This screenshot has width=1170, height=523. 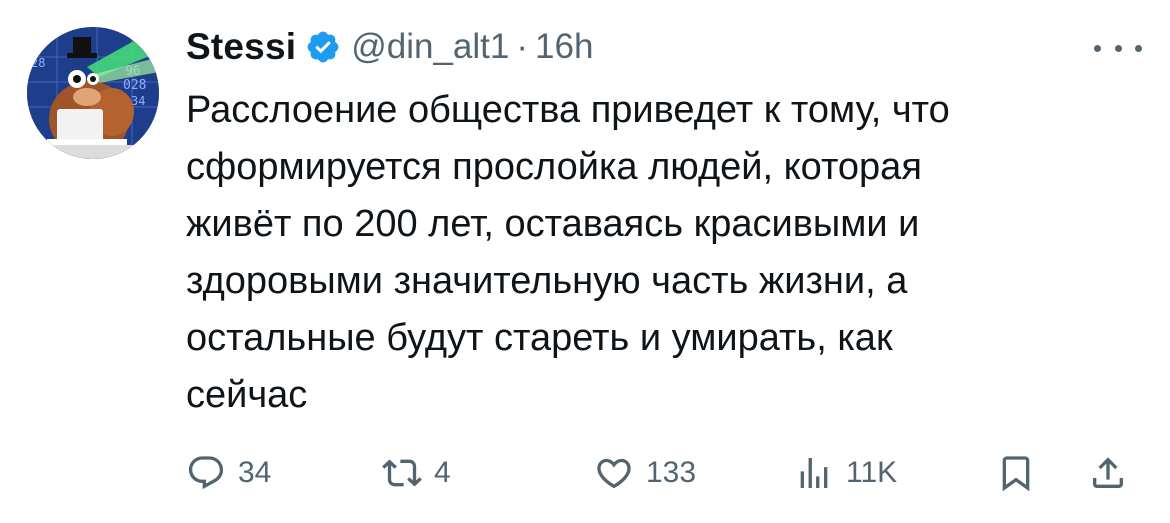 What do you see at coordinates (442, 472) in the screenshot?
I see `repost-count: 4` at bounding box center [442, 472].